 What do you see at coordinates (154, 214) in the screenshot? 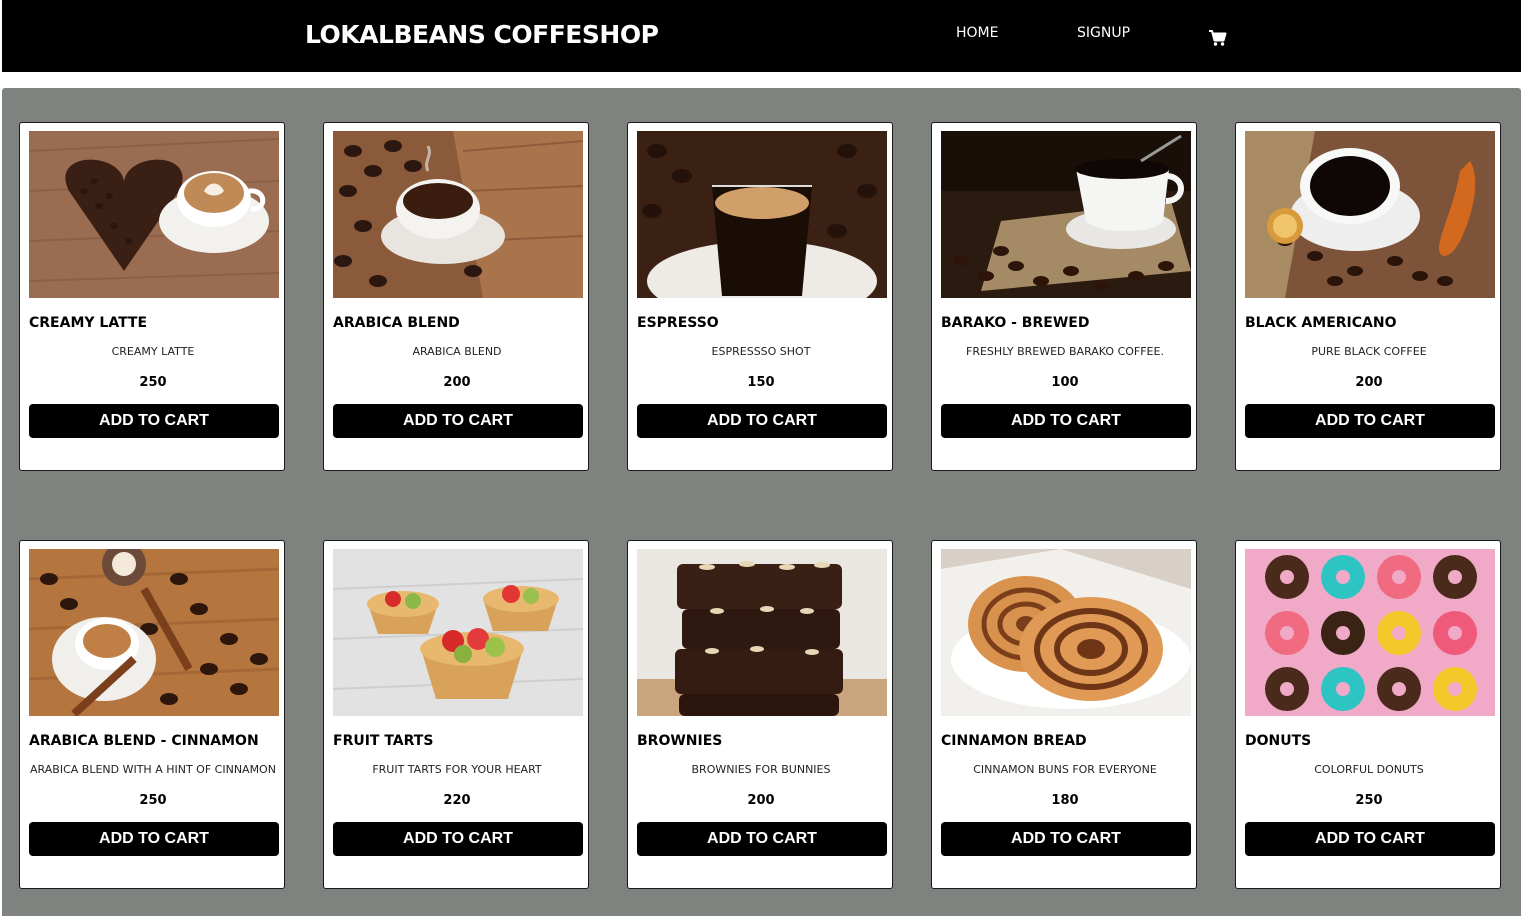
I see `latte-photo` at bounding box center [154, 214].